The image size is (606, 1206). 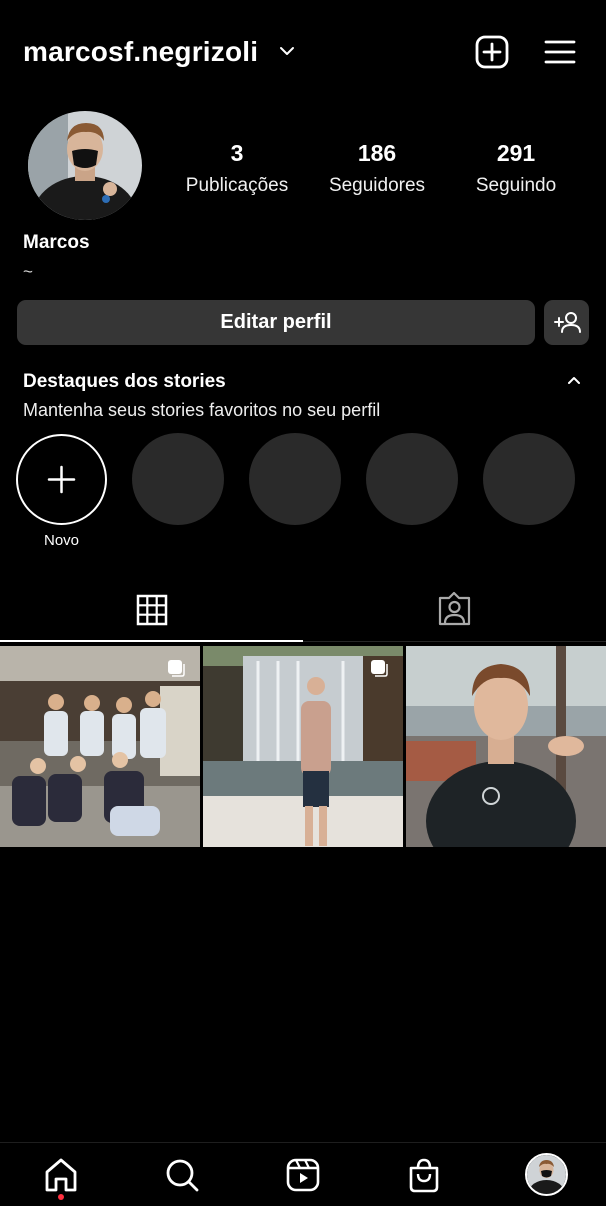 What do you see at coordinates (237, 153) in the screenshot?
I see `posts-count-value: 3` at bounding box center [237, 153].